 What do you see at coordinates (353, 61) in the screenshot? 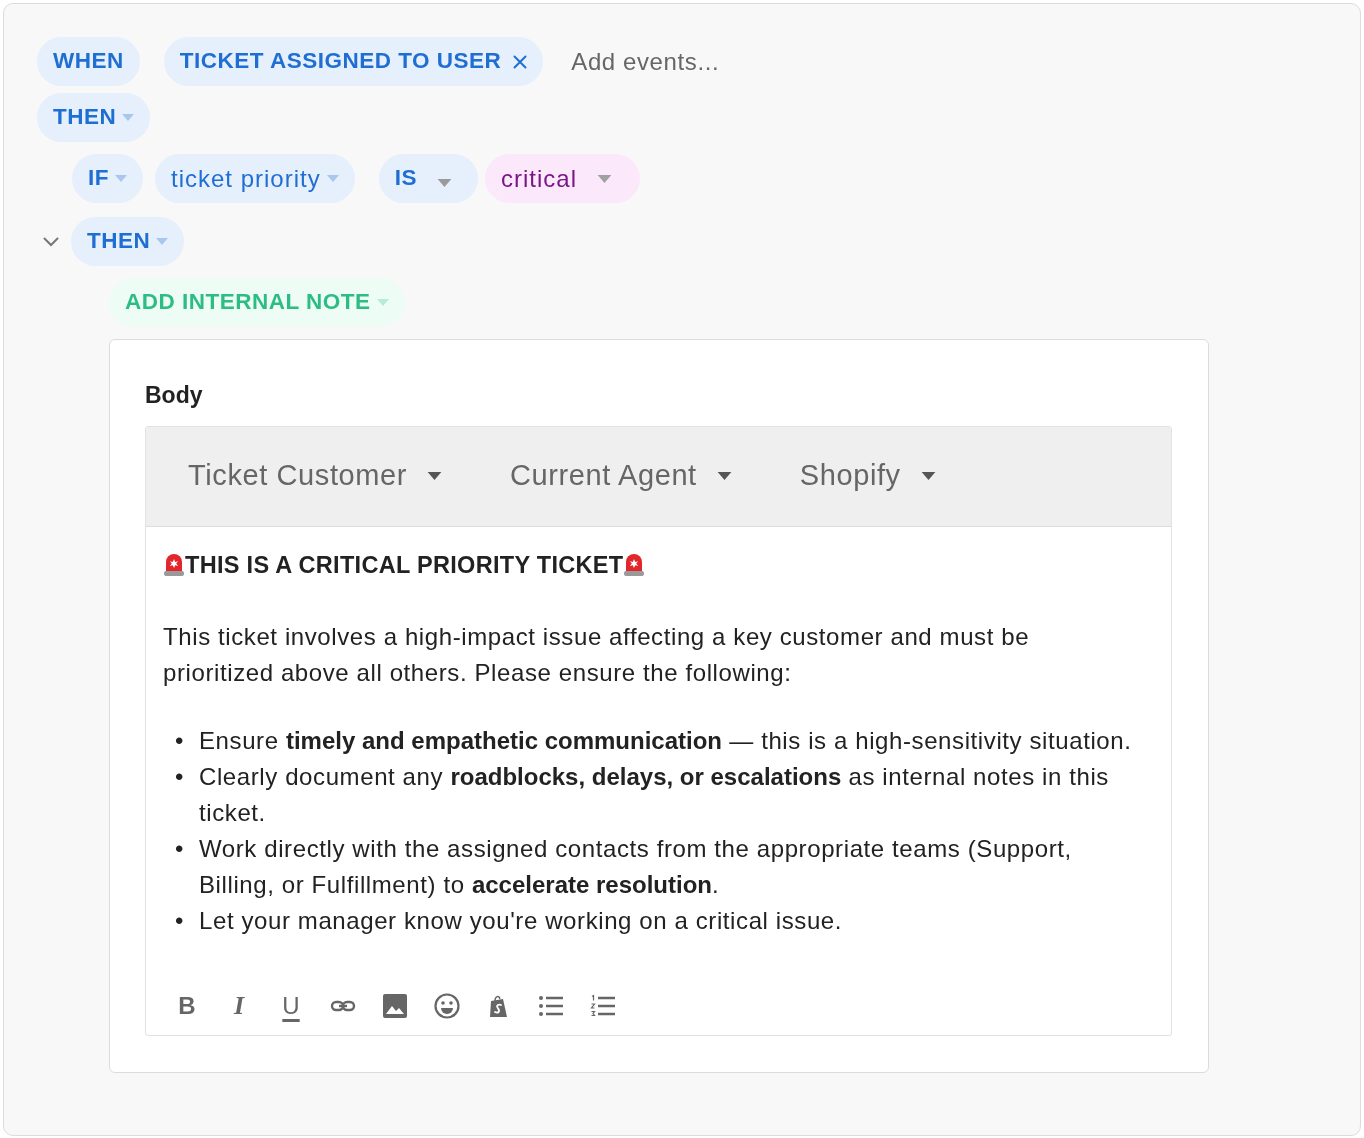
I see `event-tag: TICKET ASSIGNED TO USER` at bounding box center [353, 61].